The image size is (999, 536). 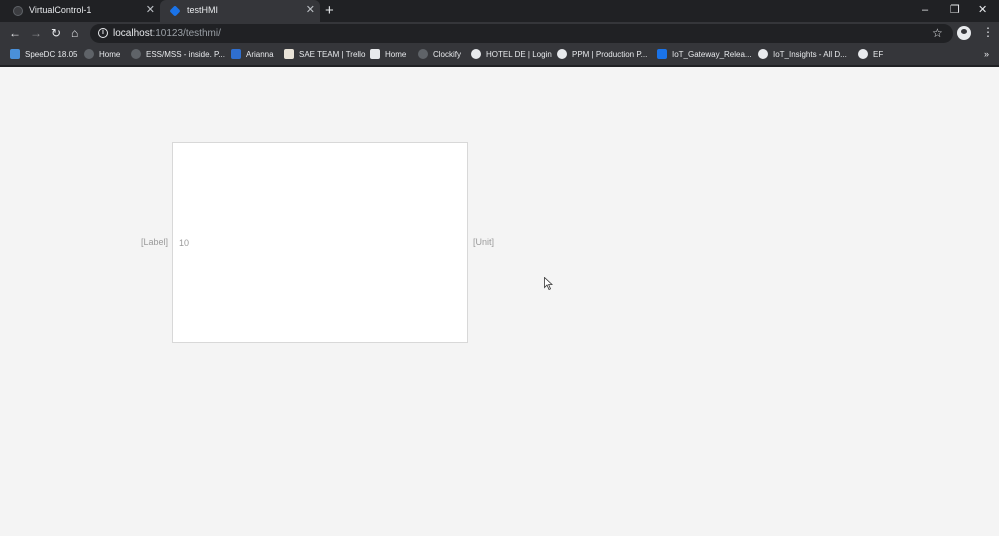 I want to click on hmi-unit: [Unit], so click(x=484, y=242).